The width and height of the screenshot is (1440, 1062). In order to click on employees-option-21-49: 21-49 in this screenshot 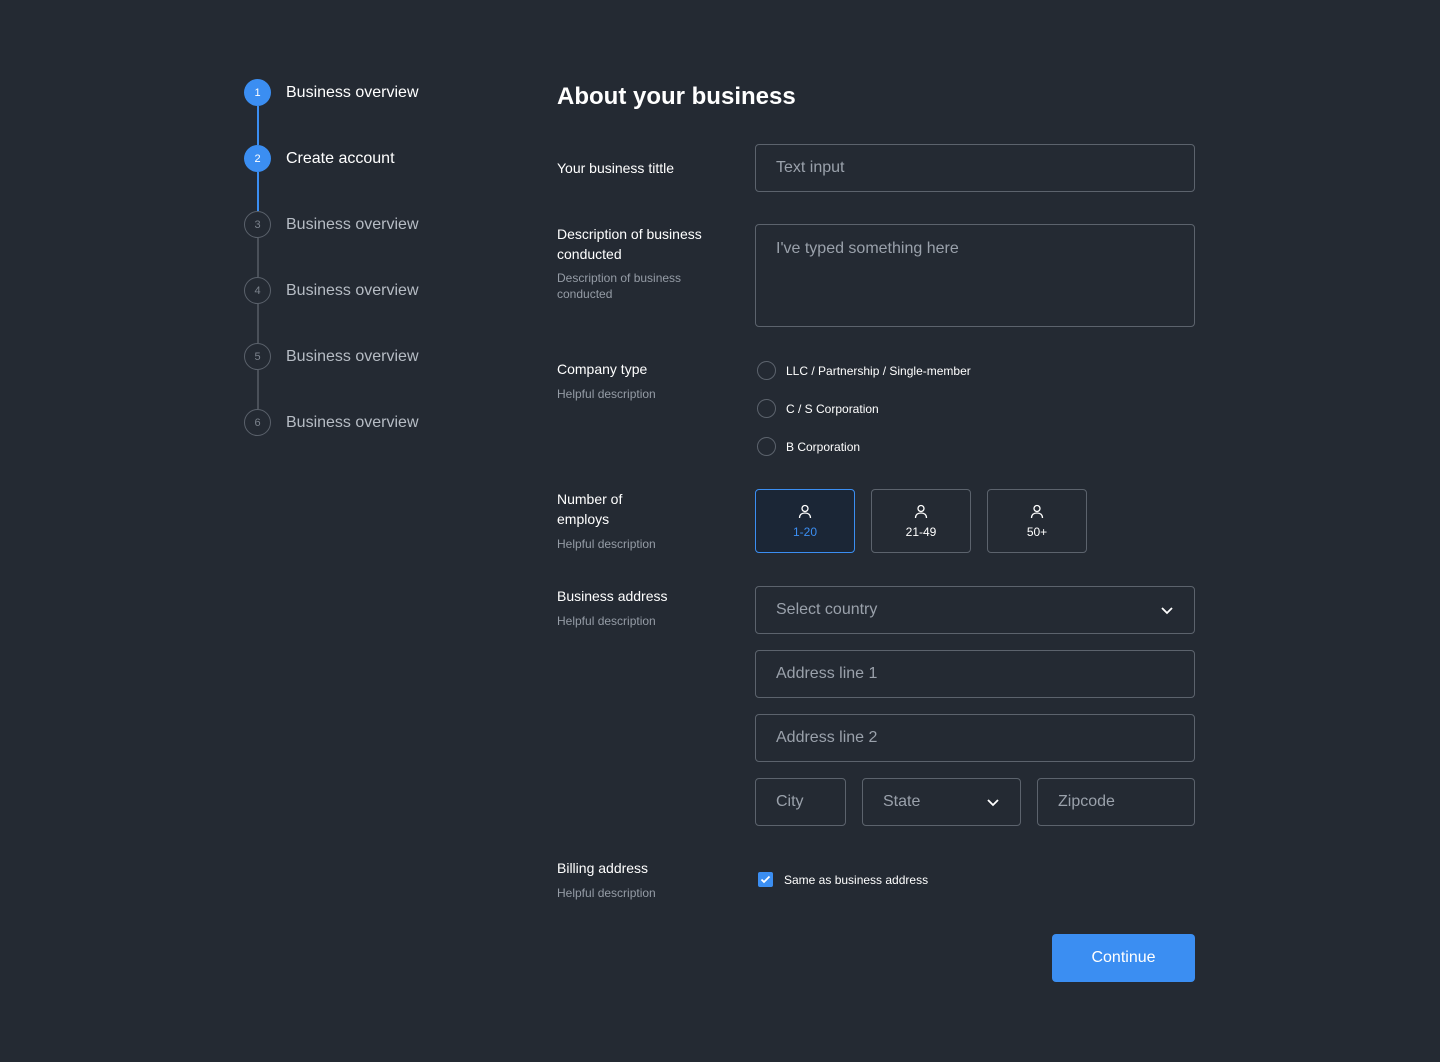, I will do `click(921, 521)`.